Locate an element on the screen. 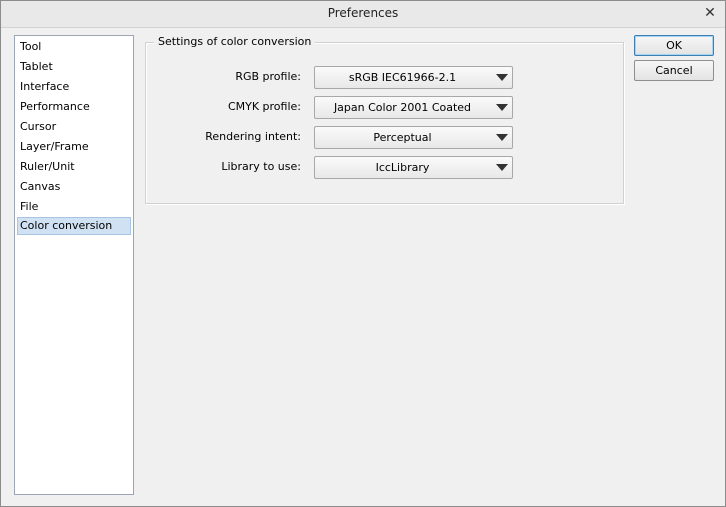  ok-button: OK is located at coordinates (674, 45).